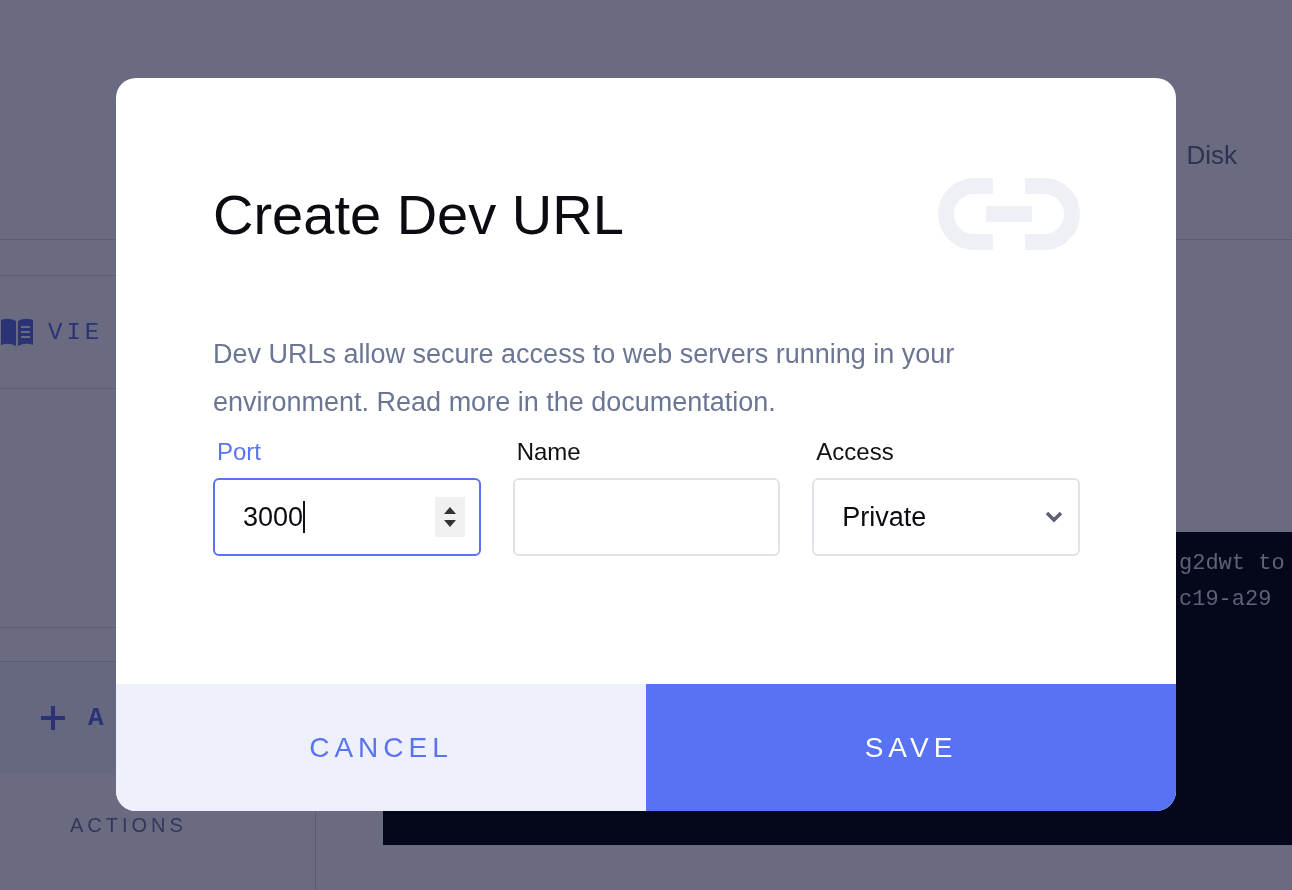 The height and width of the screenshot is (890, 1292). Describe the element at coordinates (1054, 517) in the screenshot. I see `chevron-down-icon` at that location.